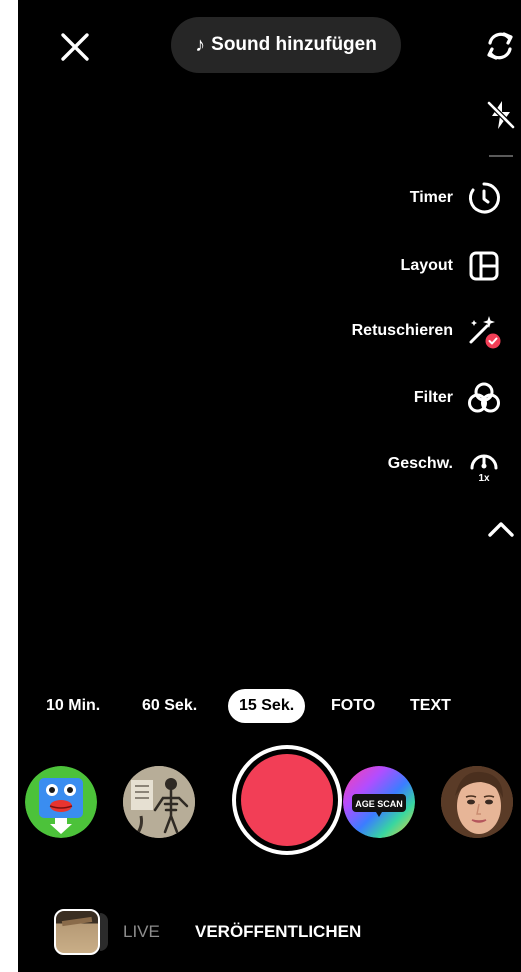  I want to click on effect-age-scan: AGE SCAN, so click(379, 802).